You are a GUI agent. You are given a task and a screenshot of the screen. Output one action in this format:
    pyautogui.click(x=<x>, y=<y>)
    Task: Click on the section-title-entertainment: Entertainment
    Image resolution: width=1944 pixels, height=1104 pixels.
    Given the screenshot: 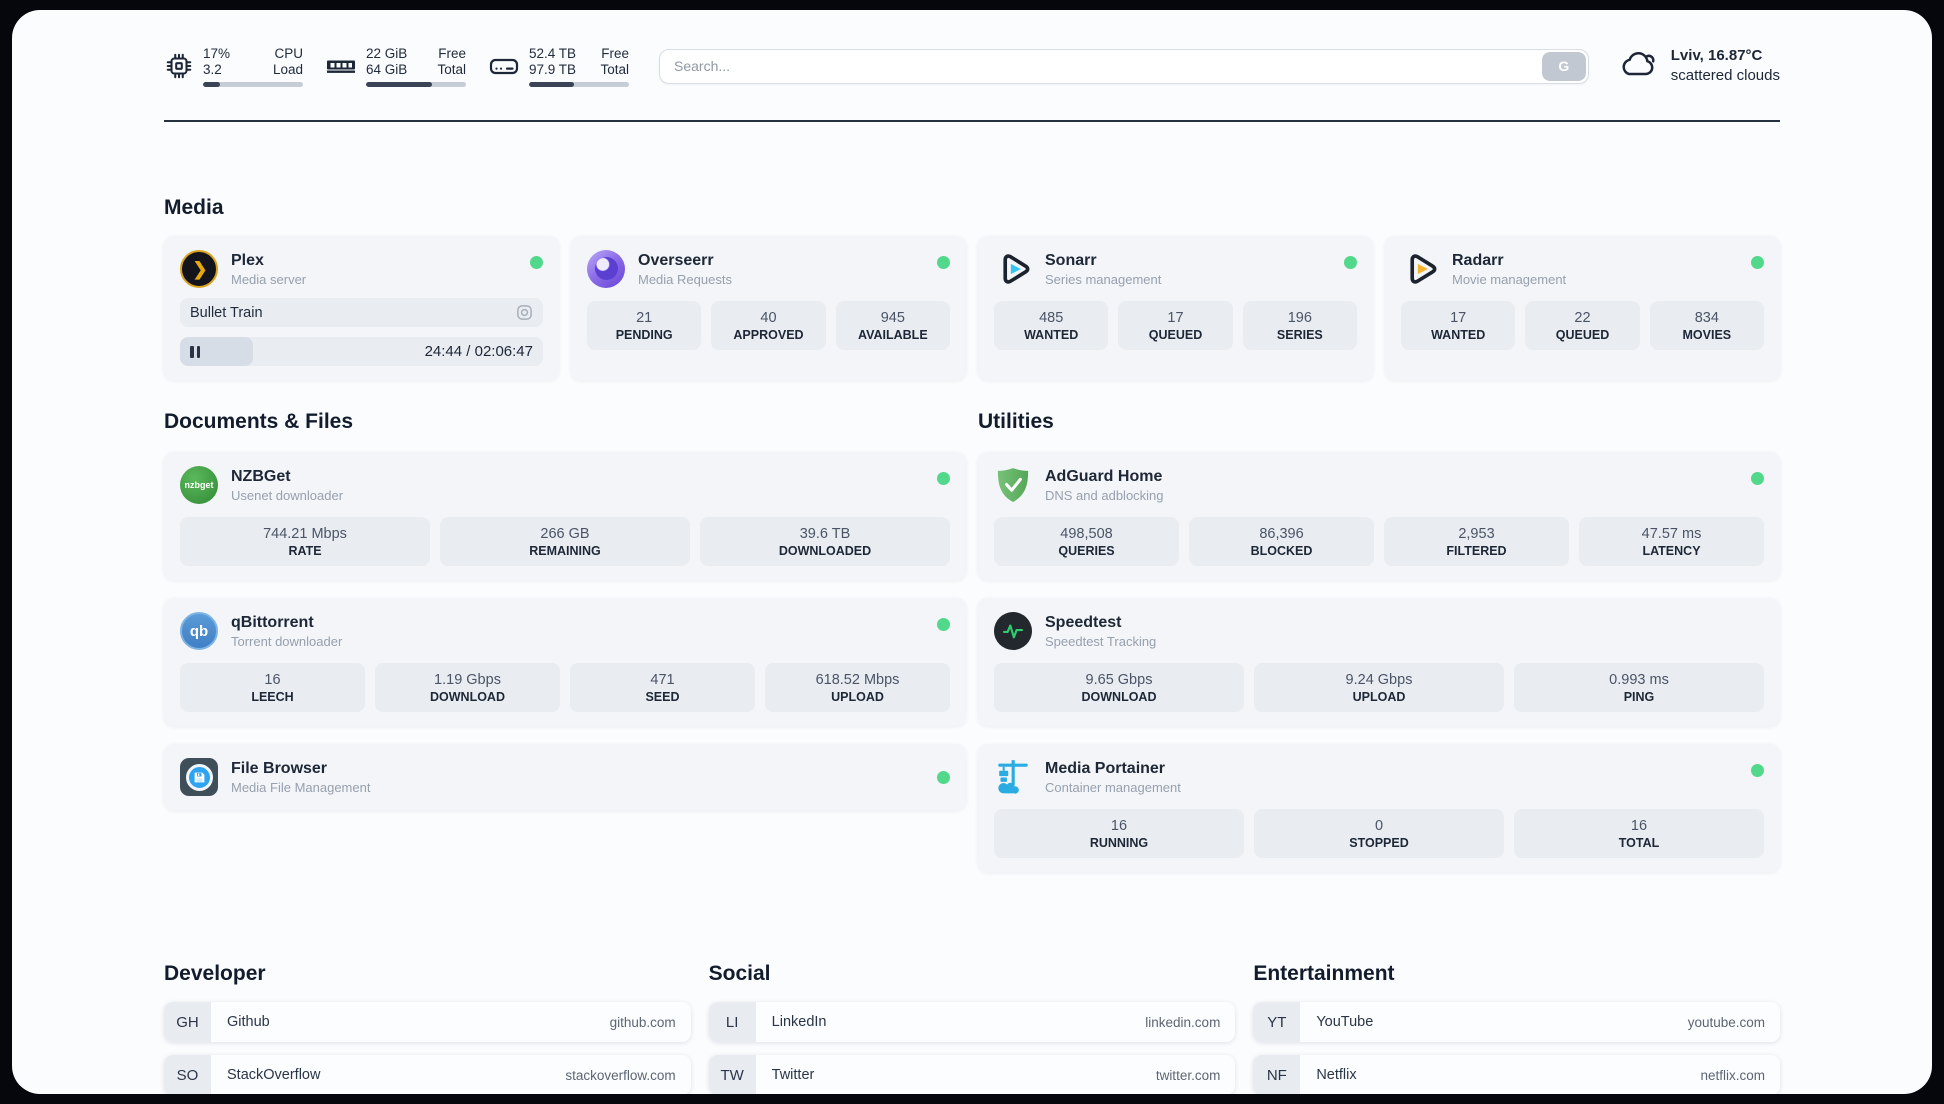 What is the action you would take?
    pyautogui.click(x=1324, y=973)
    